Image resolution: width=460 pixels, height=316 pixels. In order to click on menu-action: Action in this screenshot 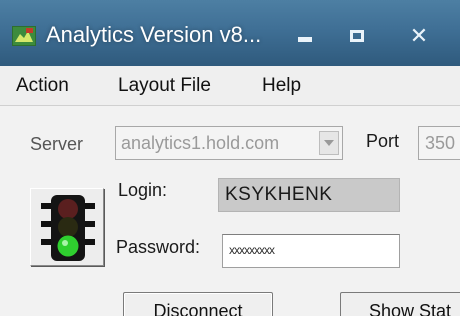, I will do `click(42, 86)`.